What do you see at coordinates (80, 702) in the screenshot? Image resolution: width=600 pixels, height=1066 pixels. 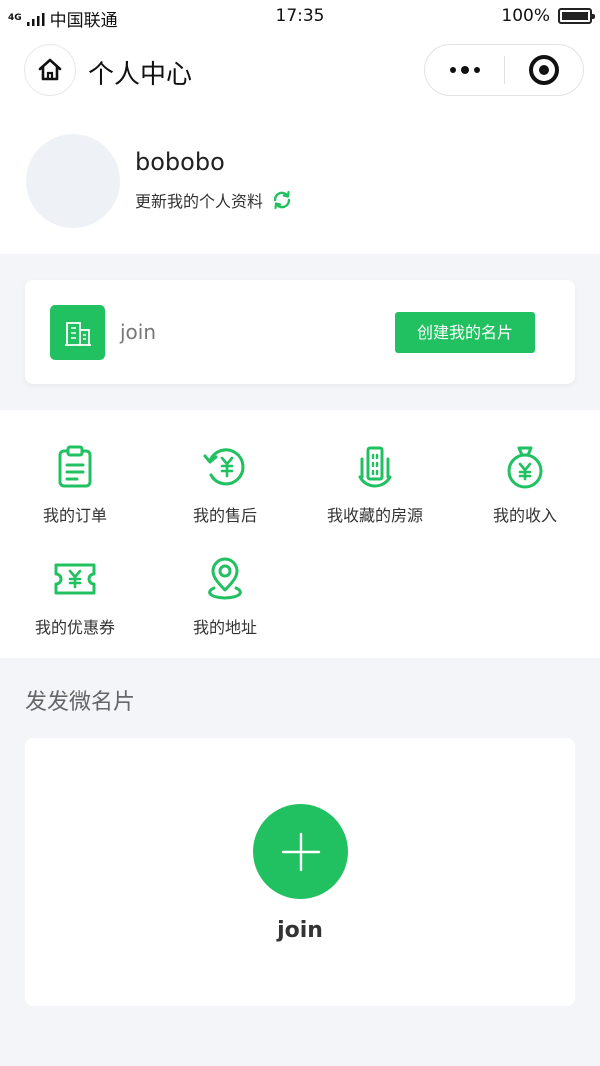 I see `section-title: 发发微名片` at bounding box center [80, 702].